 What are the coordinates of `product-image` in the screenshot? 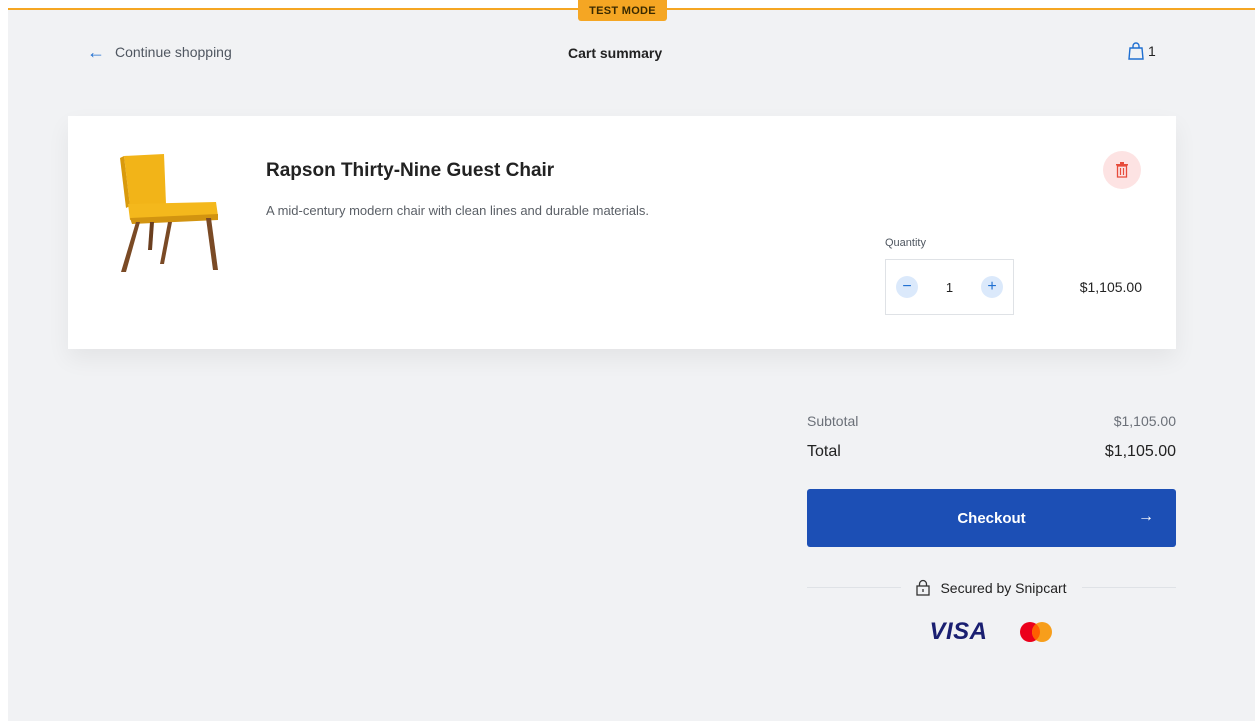 It's located at (169, 213).